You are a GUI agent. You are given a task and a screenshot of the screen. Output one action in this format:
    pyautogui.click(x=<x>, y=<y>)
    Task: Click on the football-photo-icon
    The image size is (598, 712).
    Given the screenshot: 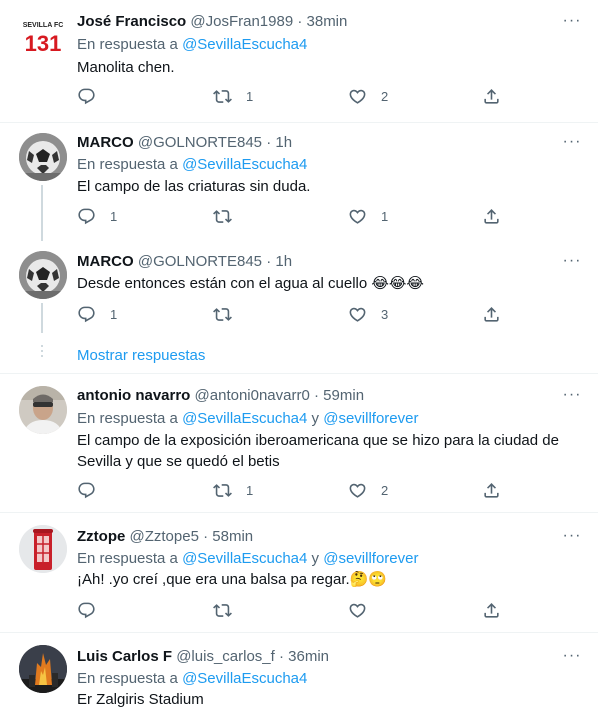 What is the action you would take?
    pyautogui.click(x=43, y=275)
    